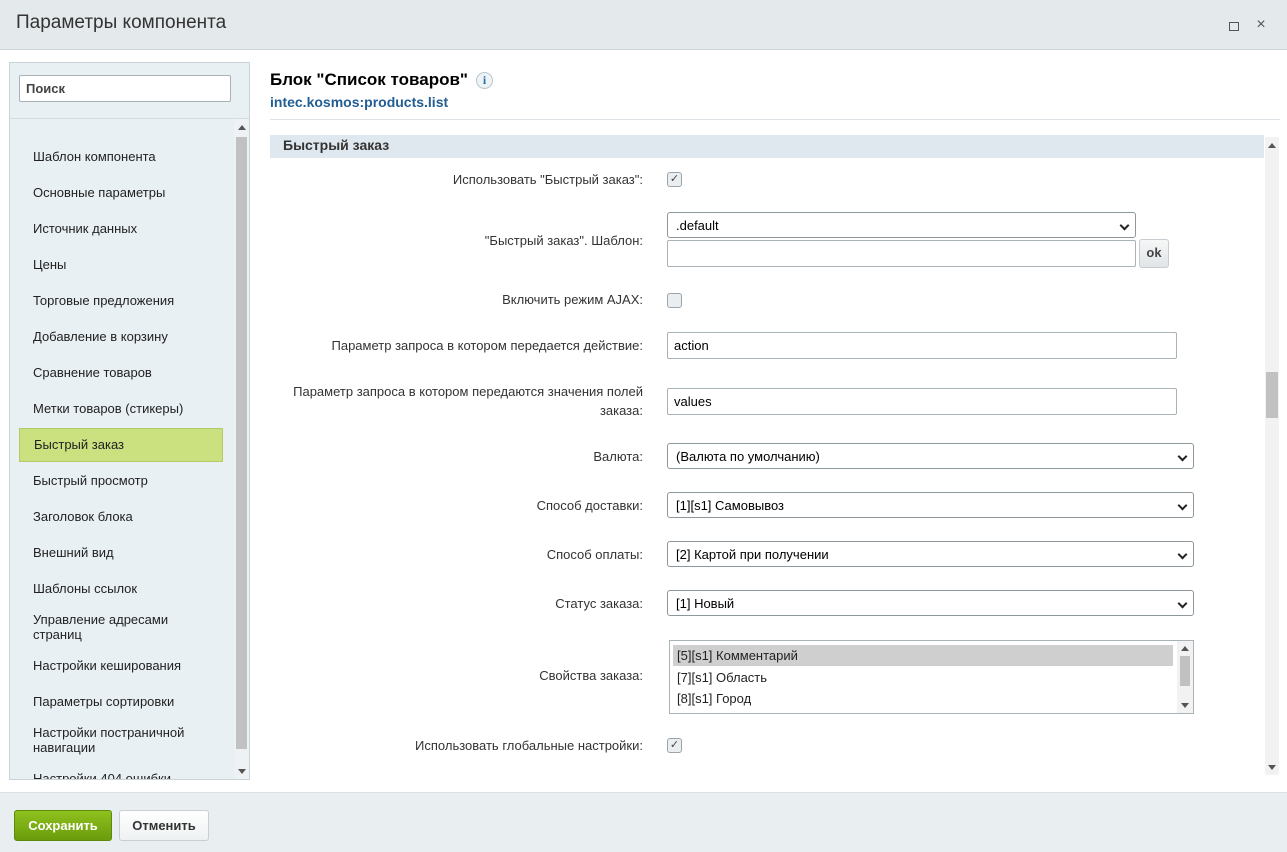 The height and width of the screenshot is (852, 1287). Describe the element at coordinates (901, 225) in the screenshot. I see `quick-order-template-select: .default` at that location.